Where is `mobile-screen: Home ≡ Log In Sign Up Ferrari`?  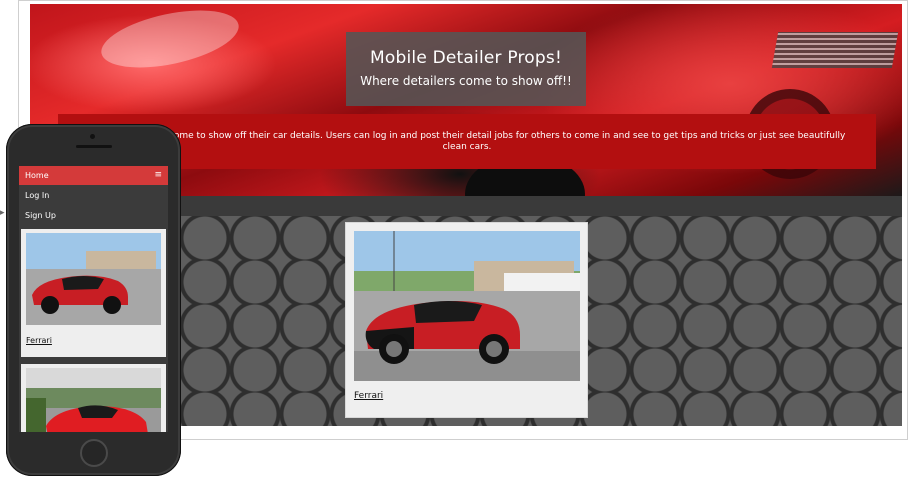 mobile-screen: Home ≡ Log In Sign Up Ferrari is located at coordinates (93, 299).